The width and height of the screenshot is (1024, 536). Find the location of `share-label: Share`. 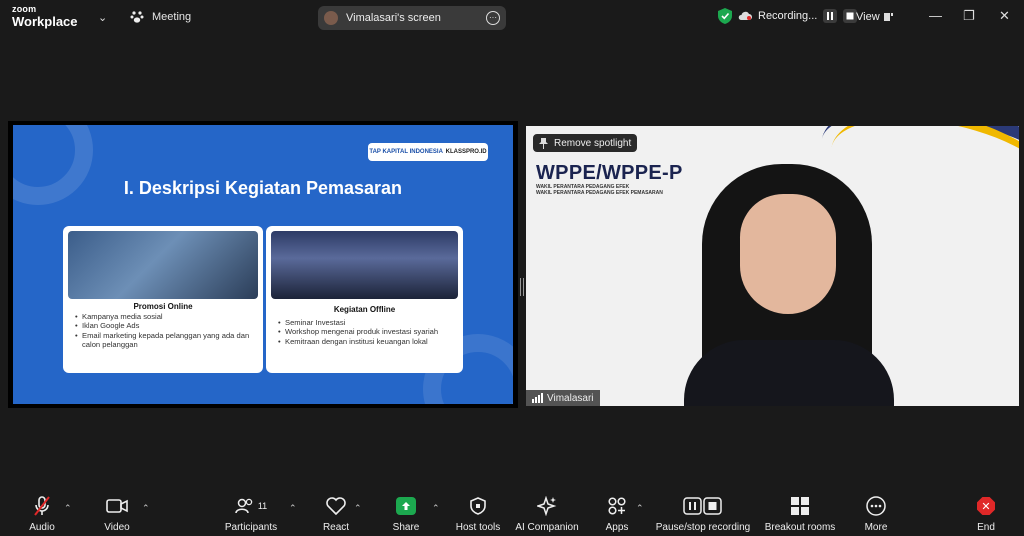

share-label: Share is located at coordinates (406, 527).